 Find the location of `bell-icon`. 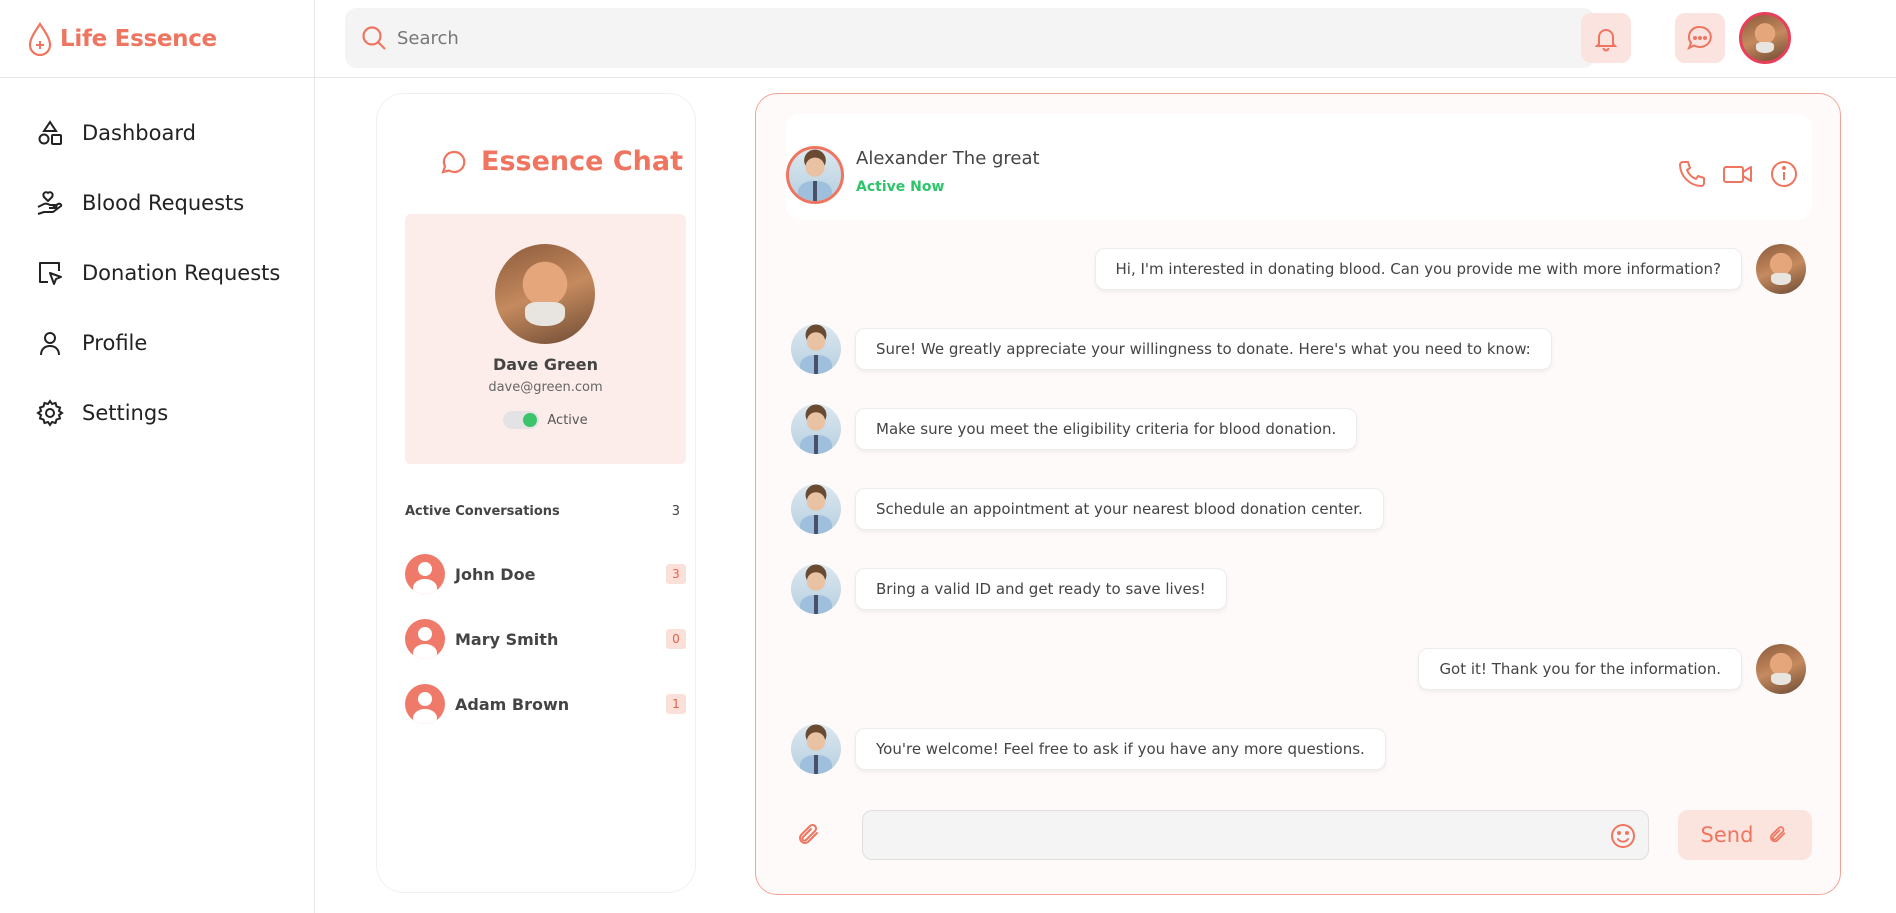

bell-icon is located at coordinates (1606, 40).